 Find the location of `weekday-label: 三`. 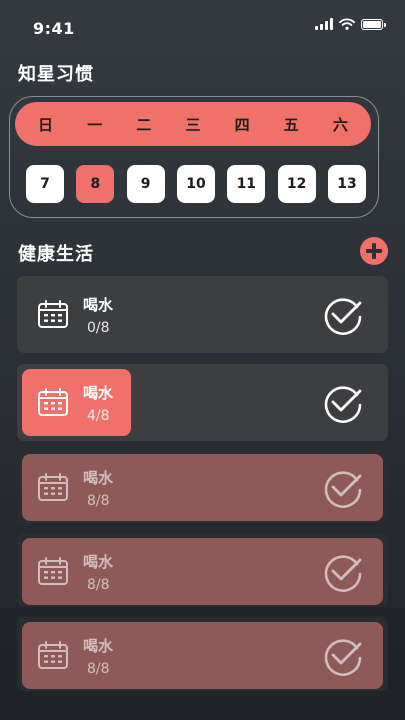

weekday-label: 三 is located at coordinates (193, 124).